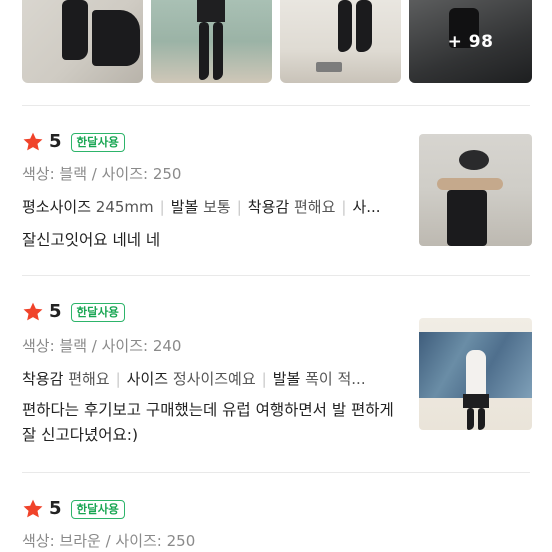 This screenshot has width=552, height=552. Describe the element at coordinates (277, 525) in the screenshot. I see `review-item: 5 한달사용 색상: 브라운 / 사이즈: 250` at that location.